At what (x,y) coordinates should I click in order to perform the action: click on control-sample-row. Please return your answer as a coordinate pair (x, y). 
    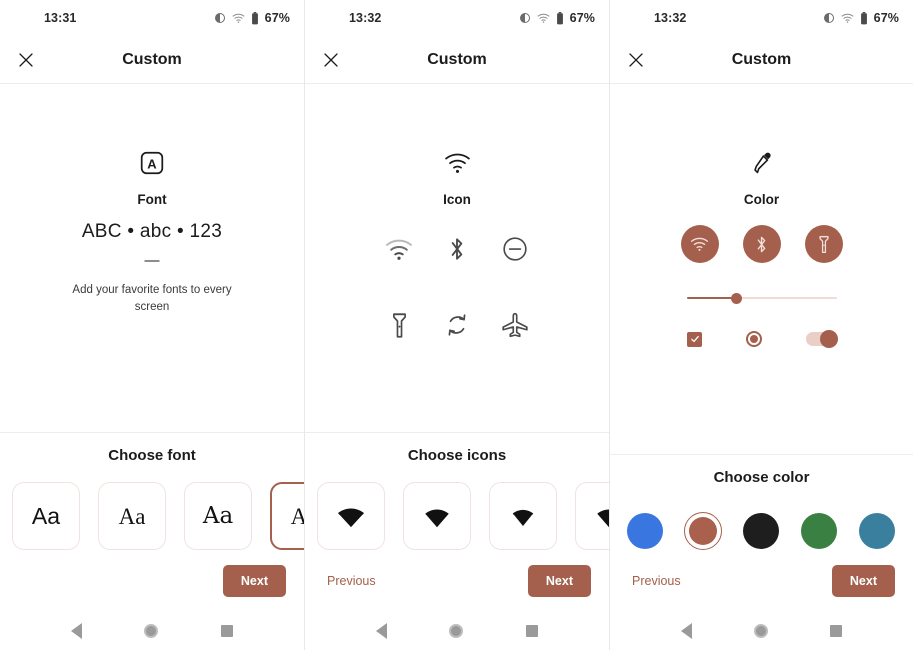
    Looking at the image, I should click on (762, 339).